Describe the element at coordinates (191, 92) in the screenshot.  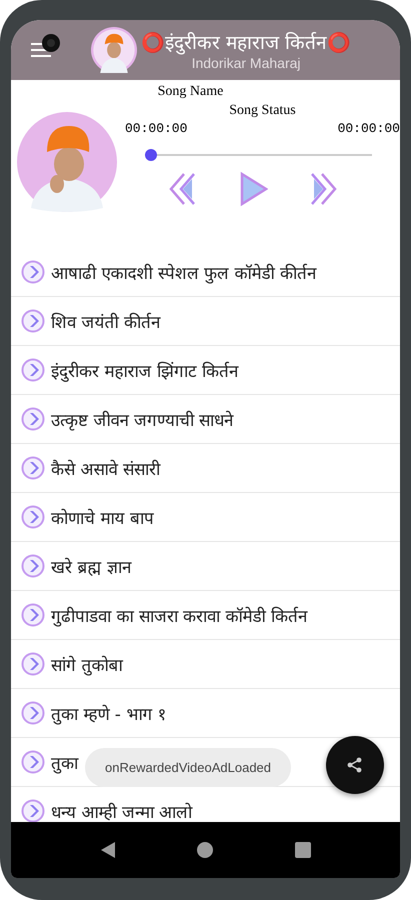
I see `song-name: Song Name` at that location.